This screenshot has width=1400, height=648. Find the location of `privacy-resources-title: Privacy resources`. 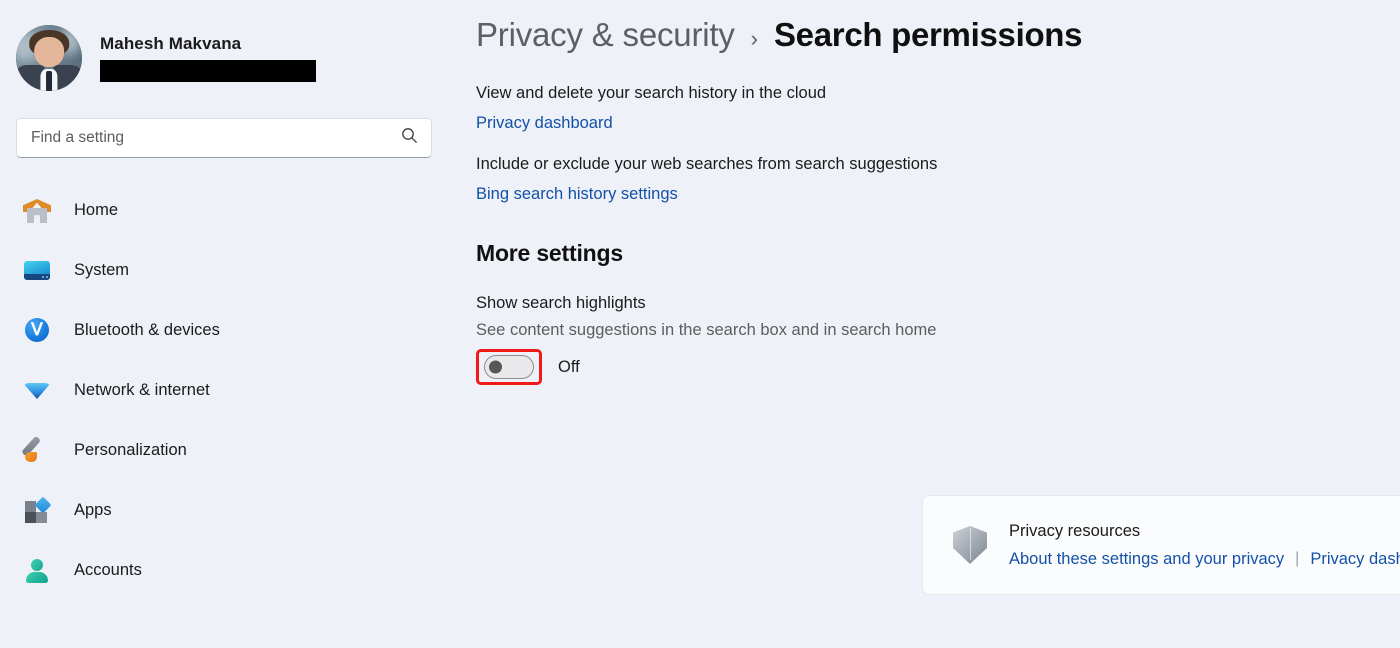

privacy-resources-title: Privacy resources is located at coordinates (1075, 530).